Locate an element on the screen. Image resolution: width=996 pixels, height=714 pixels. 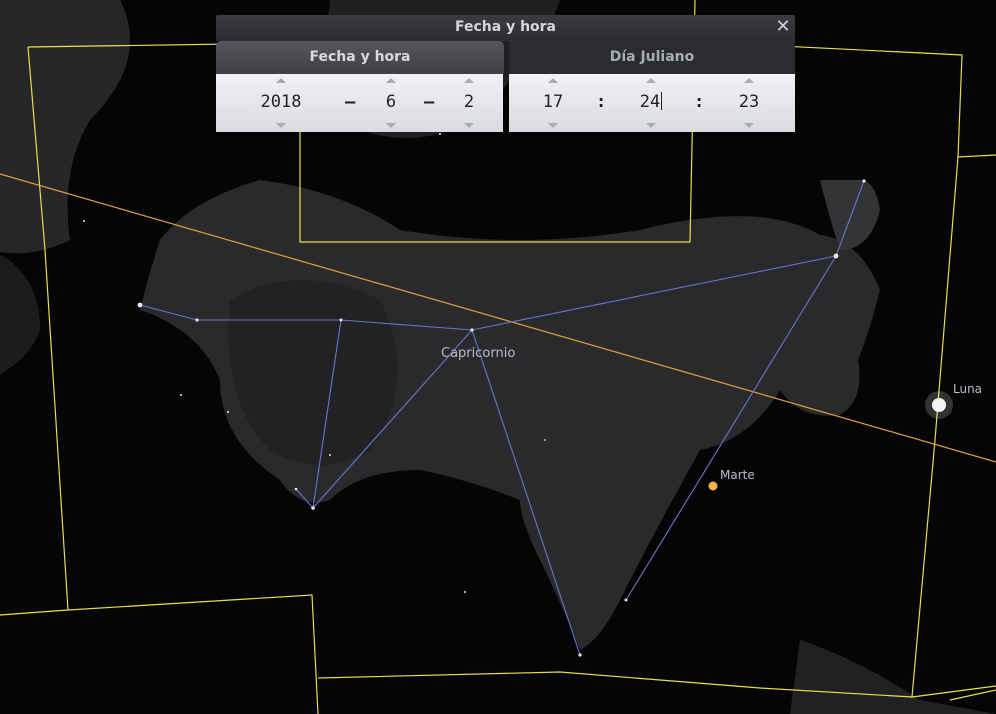
year-spinbox: 2018 is located at coordinates (281, 103).